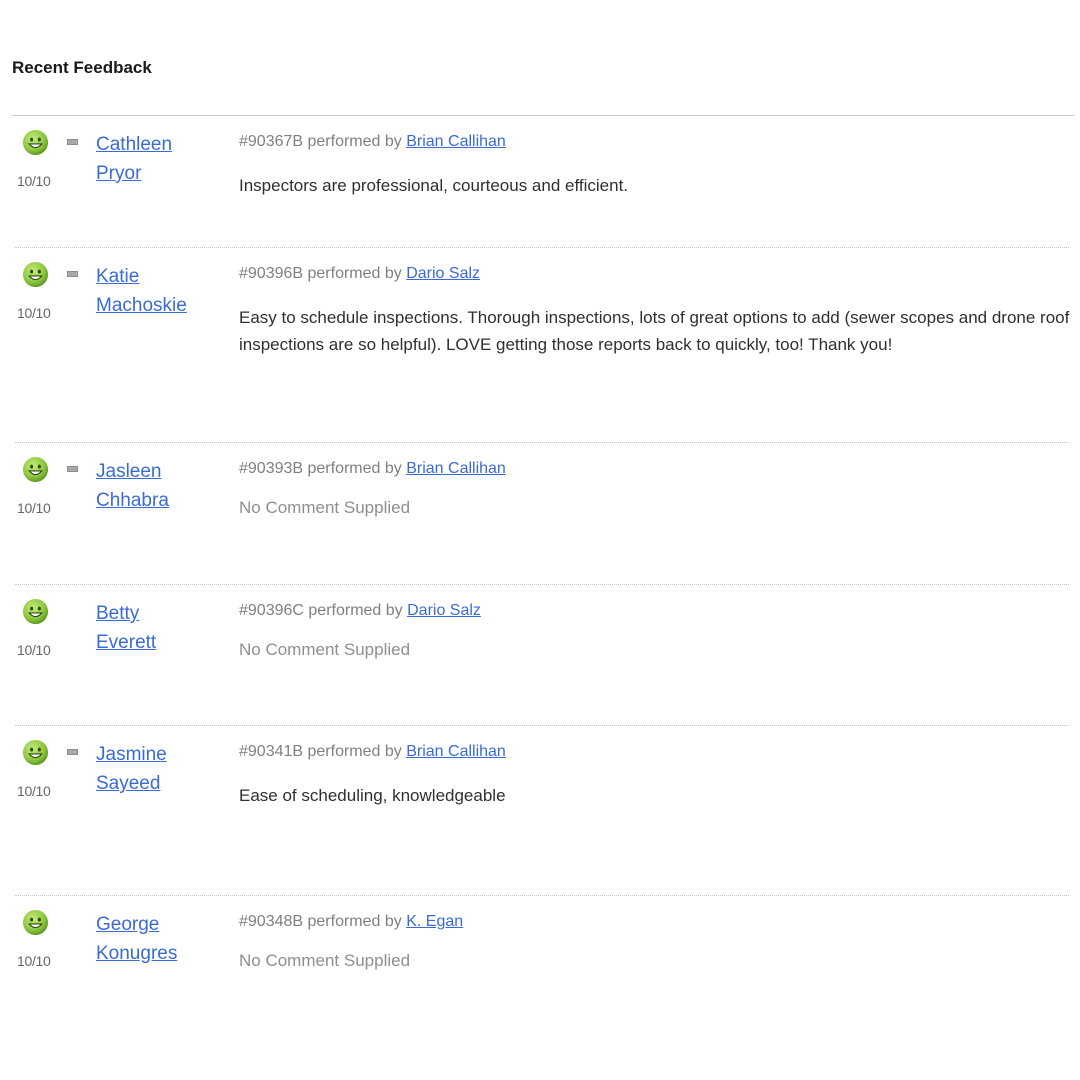  I want to click on customer-first-name: Betty, so click(118, 613).